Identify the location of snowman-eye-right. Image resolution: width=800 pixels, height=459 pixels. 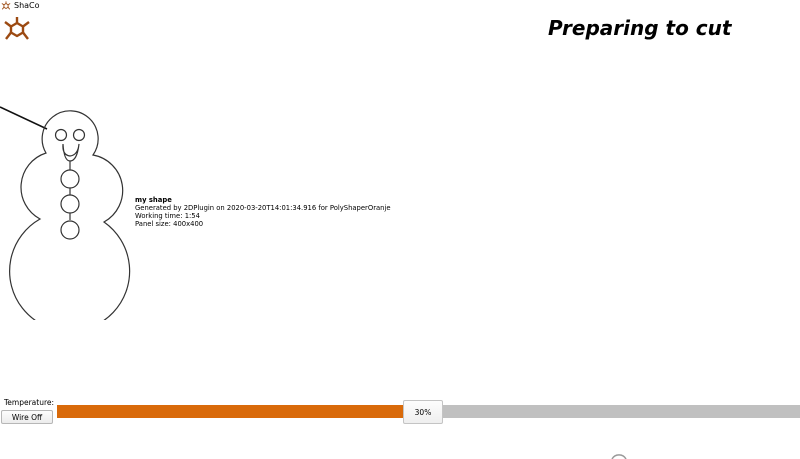
(79, 135).